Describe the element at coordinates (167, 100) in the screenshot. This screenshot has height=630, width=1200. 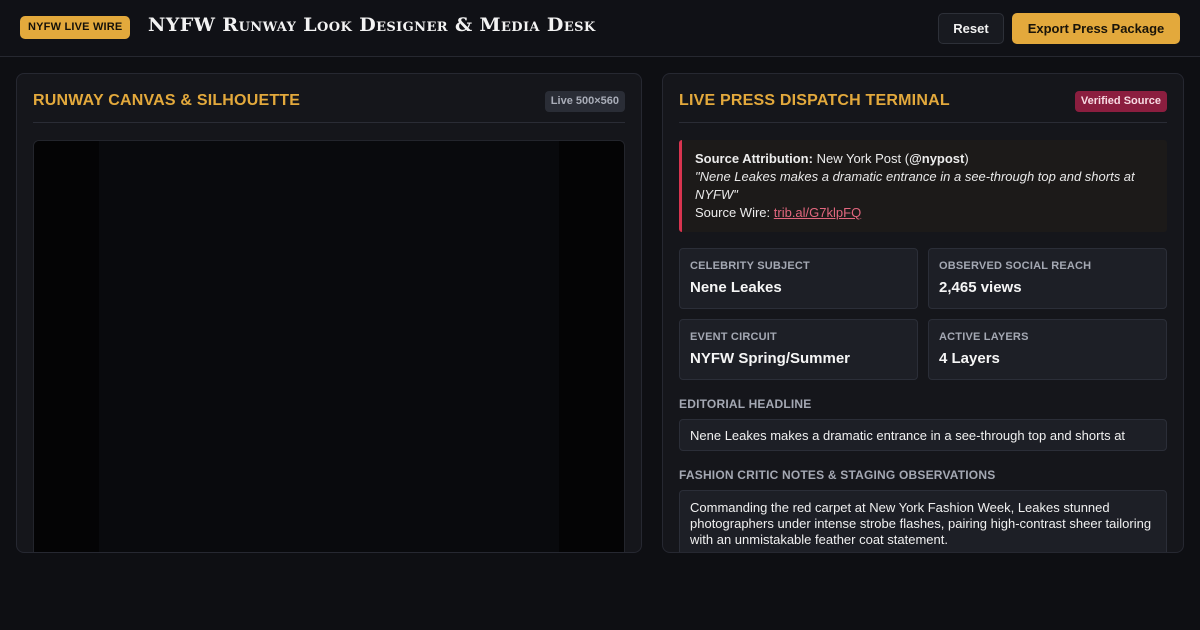
I see `canvas-panel-title: RUNWAY CANVAS & SILHOUETTE` at that location.